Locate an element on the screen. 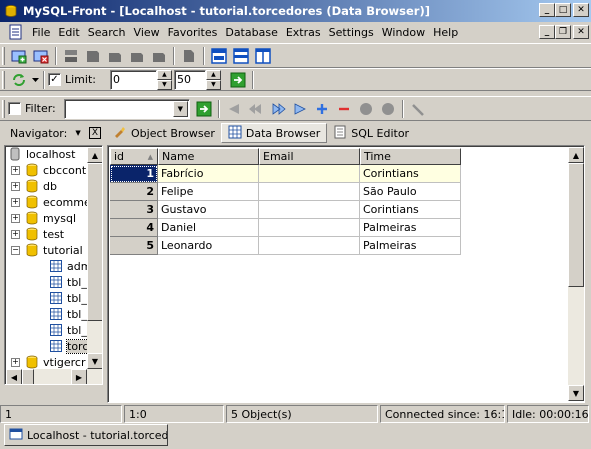 The width and height of the screenshot is (591, 449). table-row: 2 Felipe São Paulo is located at coordinates (285, 192).